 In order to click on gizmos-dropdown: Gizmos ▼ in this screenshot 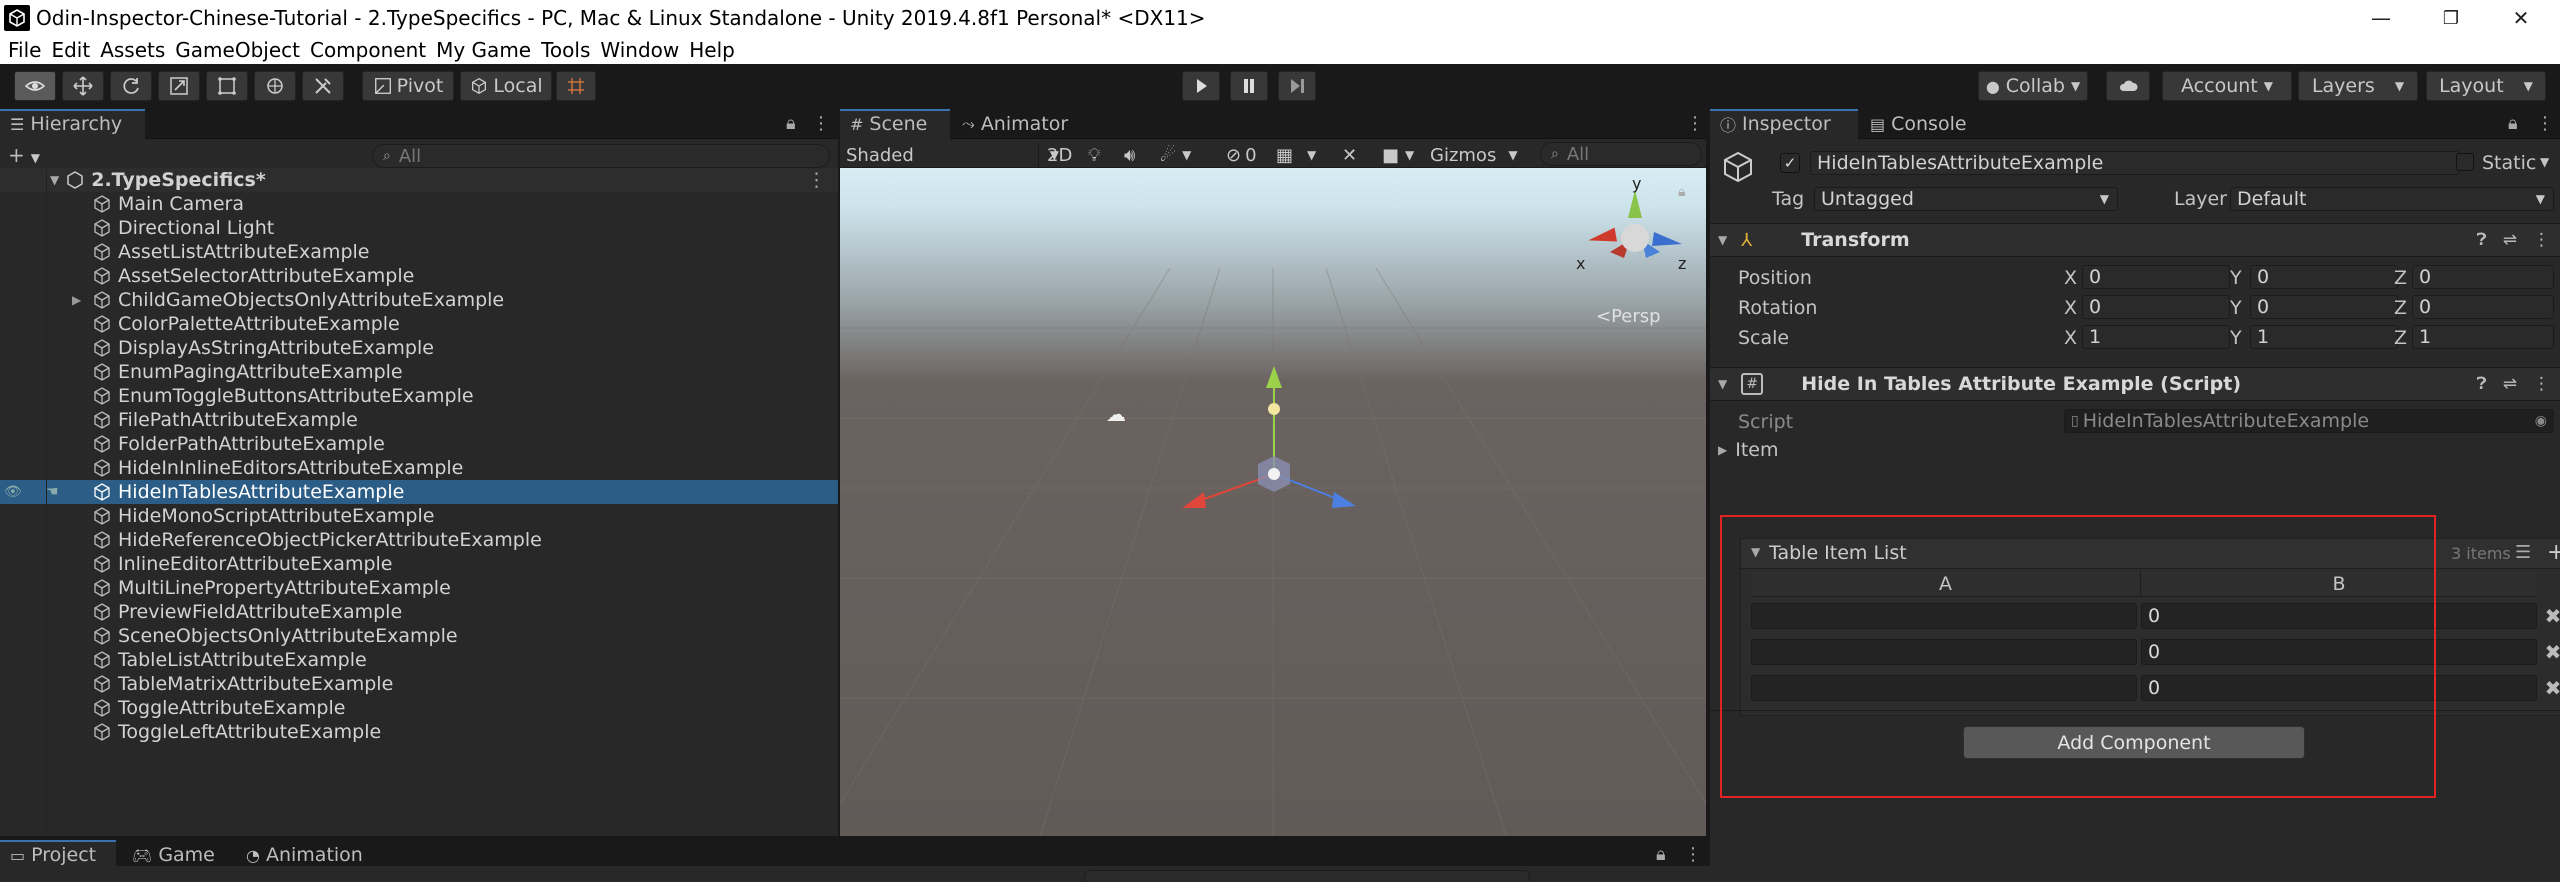, I will do `click(1474, 155)`.